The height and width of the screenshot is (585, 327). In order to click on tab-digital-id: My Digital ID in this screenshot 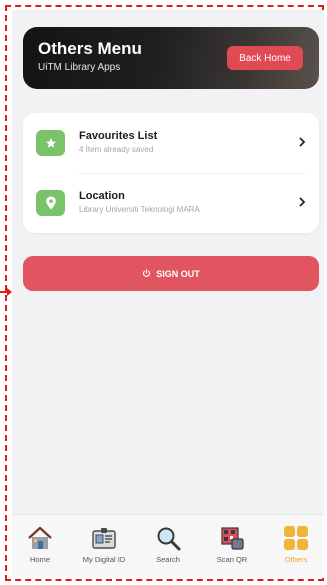, I will do `click(104, 550)`.